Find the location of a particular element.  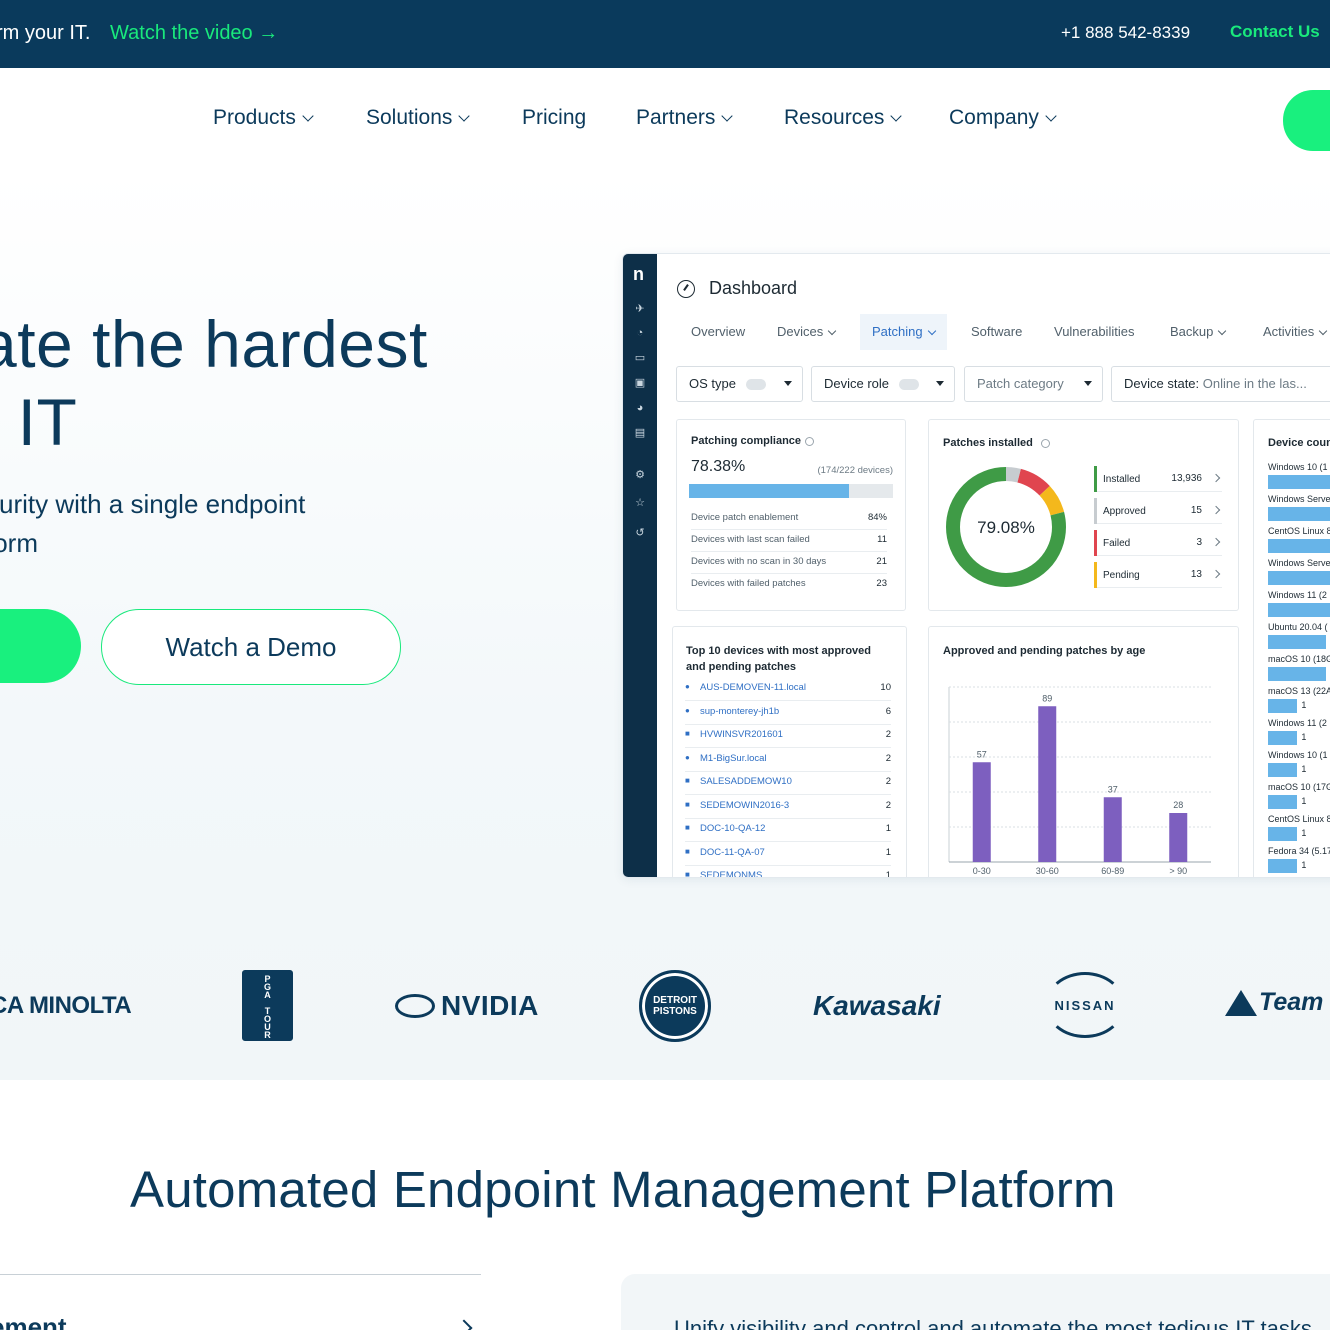

pga-tour-text: PGA TOUR is located at coordinates (267, 1005).